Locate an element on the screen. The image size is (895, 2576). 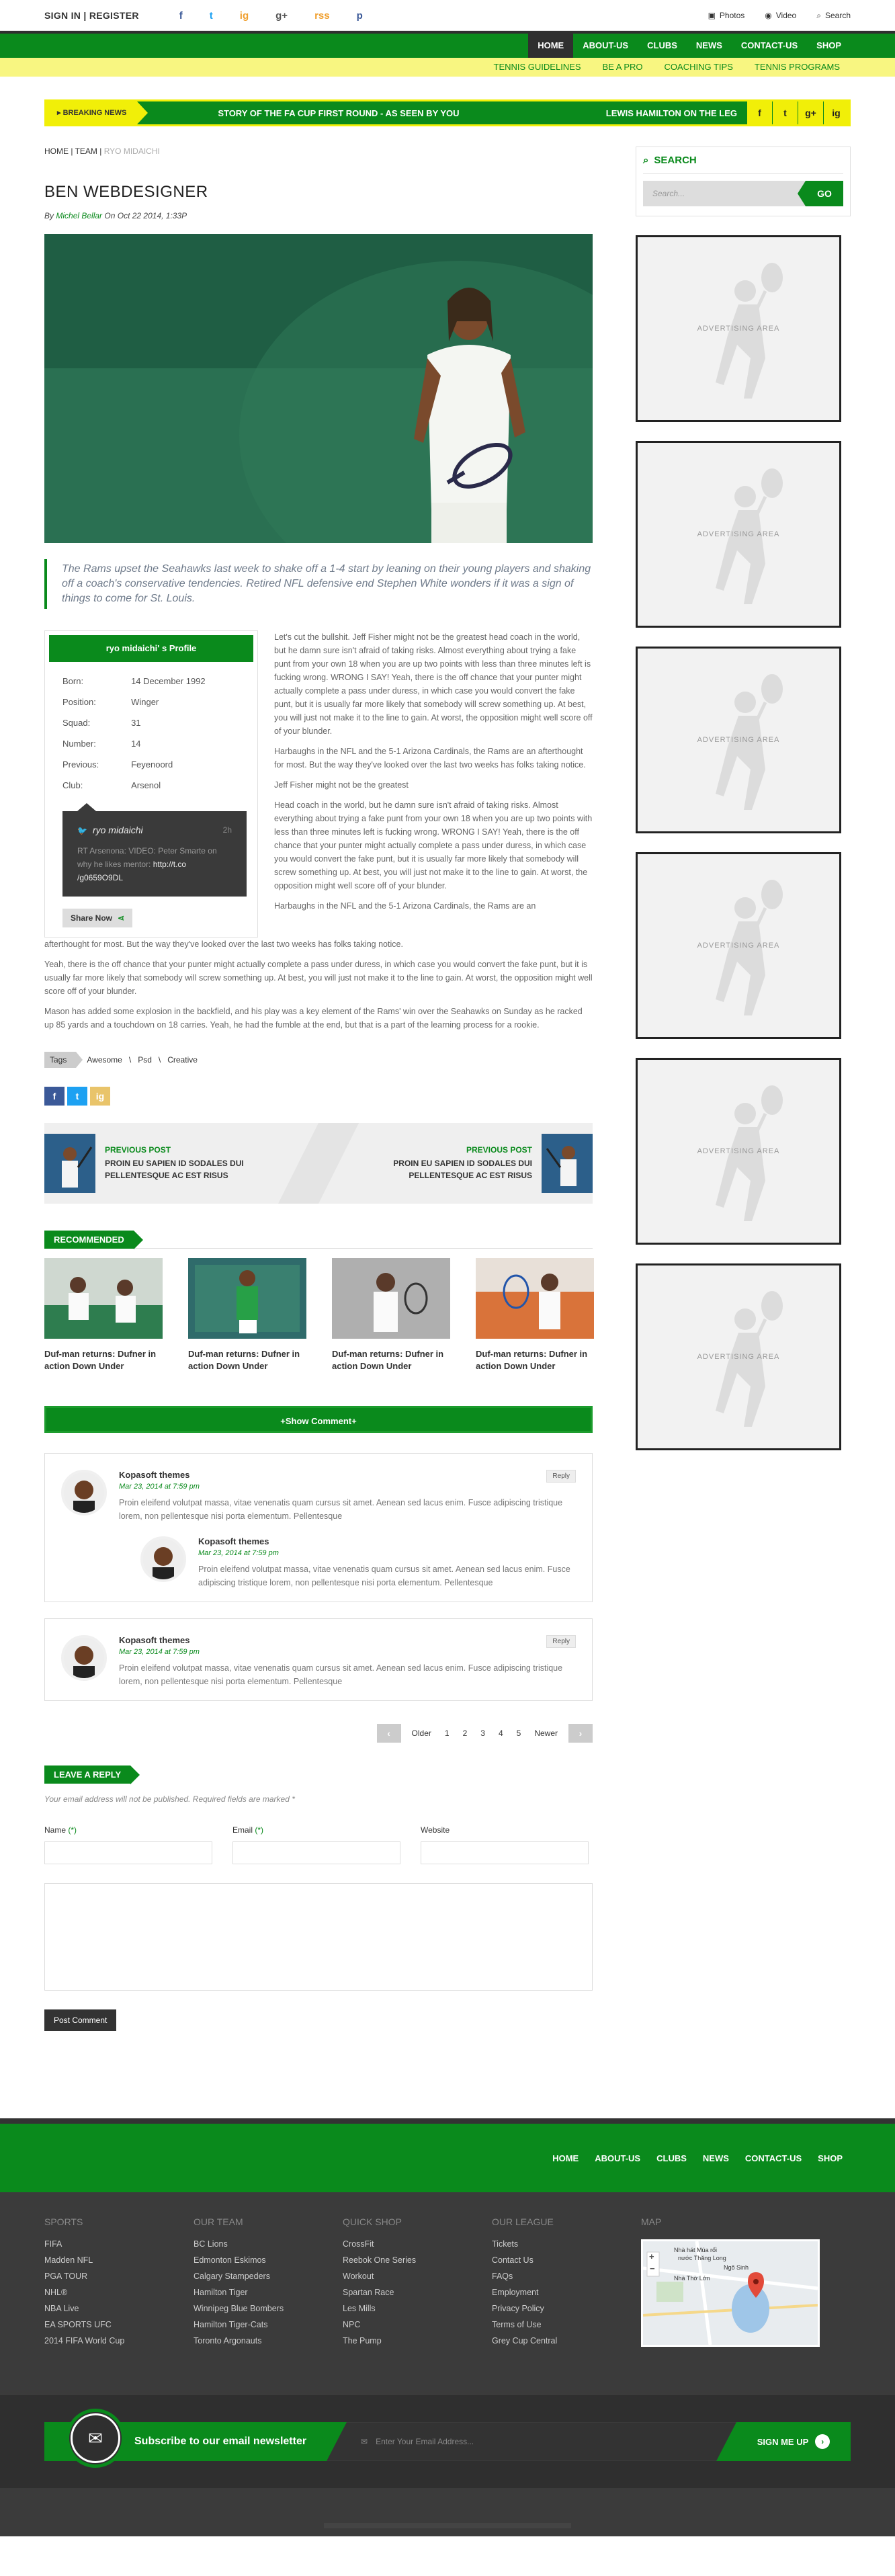
nav-shop: SHOP is located at coordinates (829, 46).